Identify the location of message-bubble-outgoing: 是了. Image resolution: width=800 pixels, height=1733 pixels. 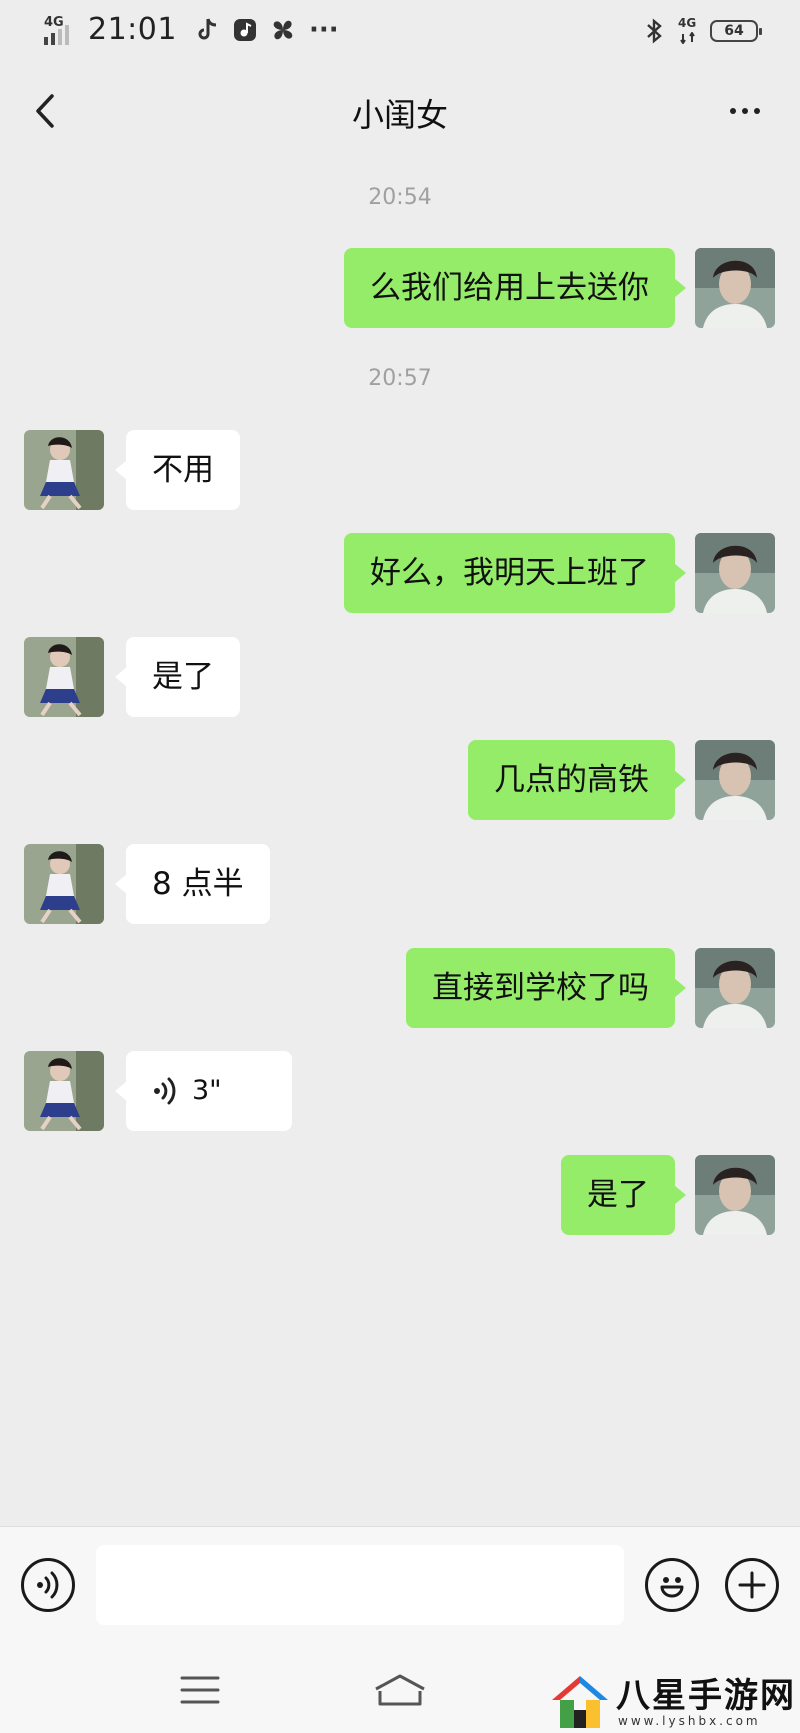
(623, 1195).